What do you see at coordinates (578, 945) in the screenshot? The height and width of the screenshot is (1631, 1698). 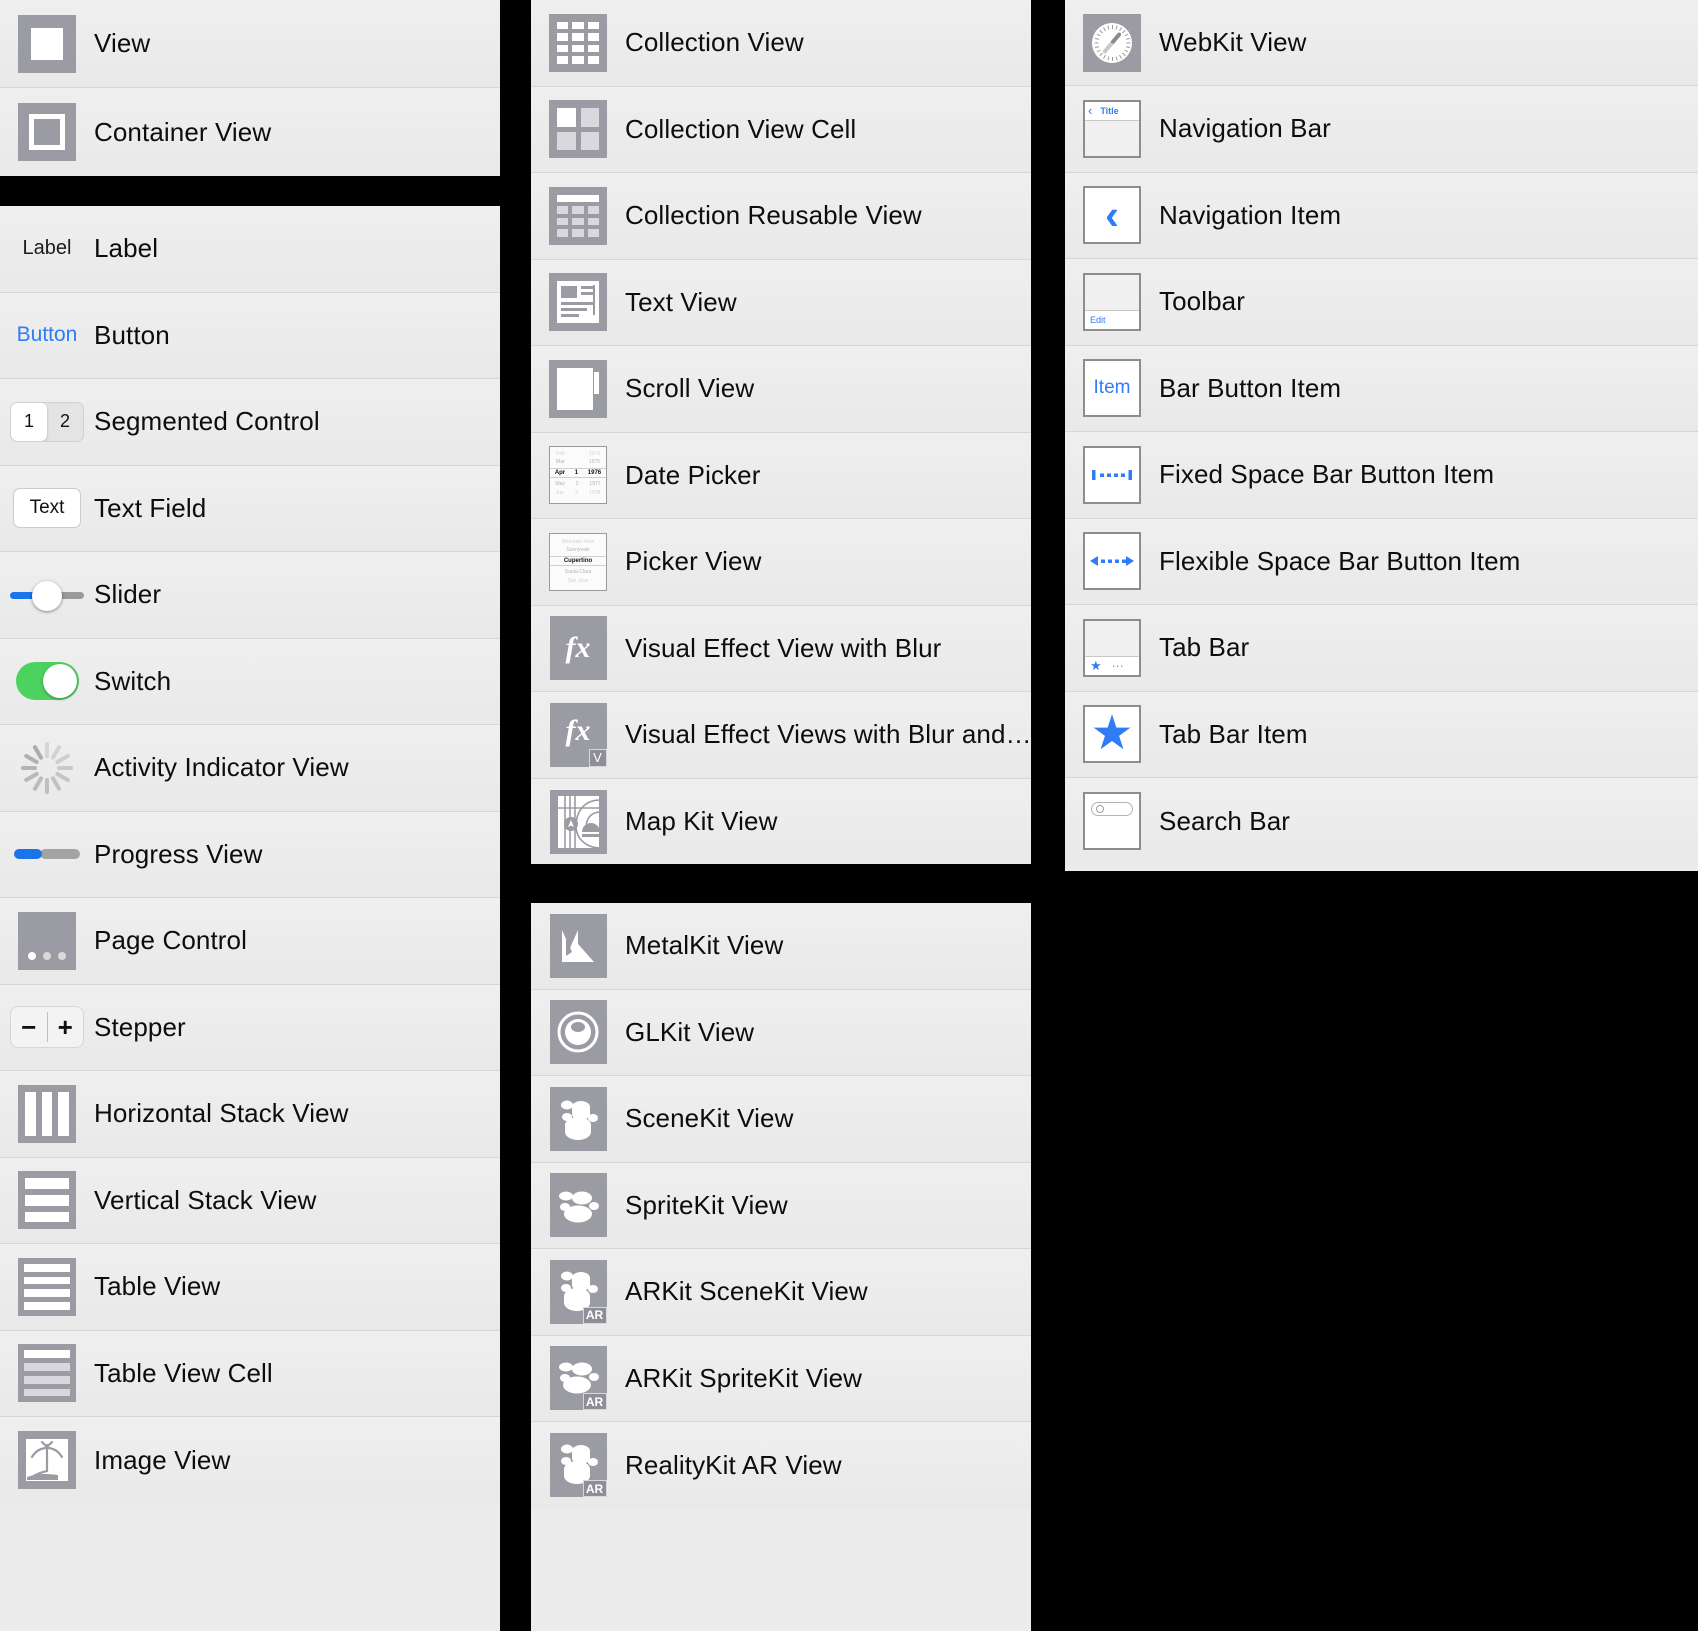 I see `metalkit-view-icon` at bounding box center [578, 945].